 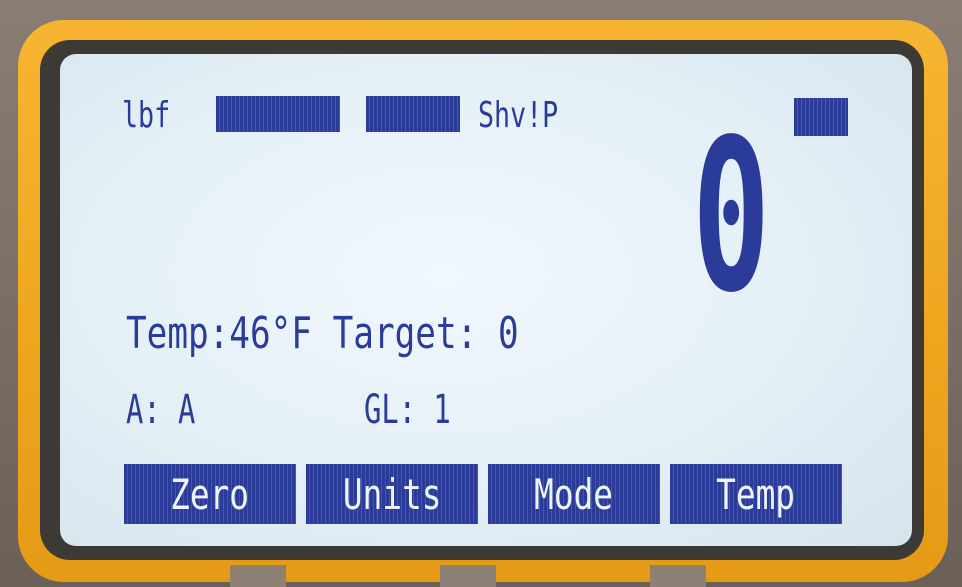 What do you see at coordinates (518, 115) in the screenshot?
I see `mode-indicator: Shv!P` at bounding box center [518, 115].